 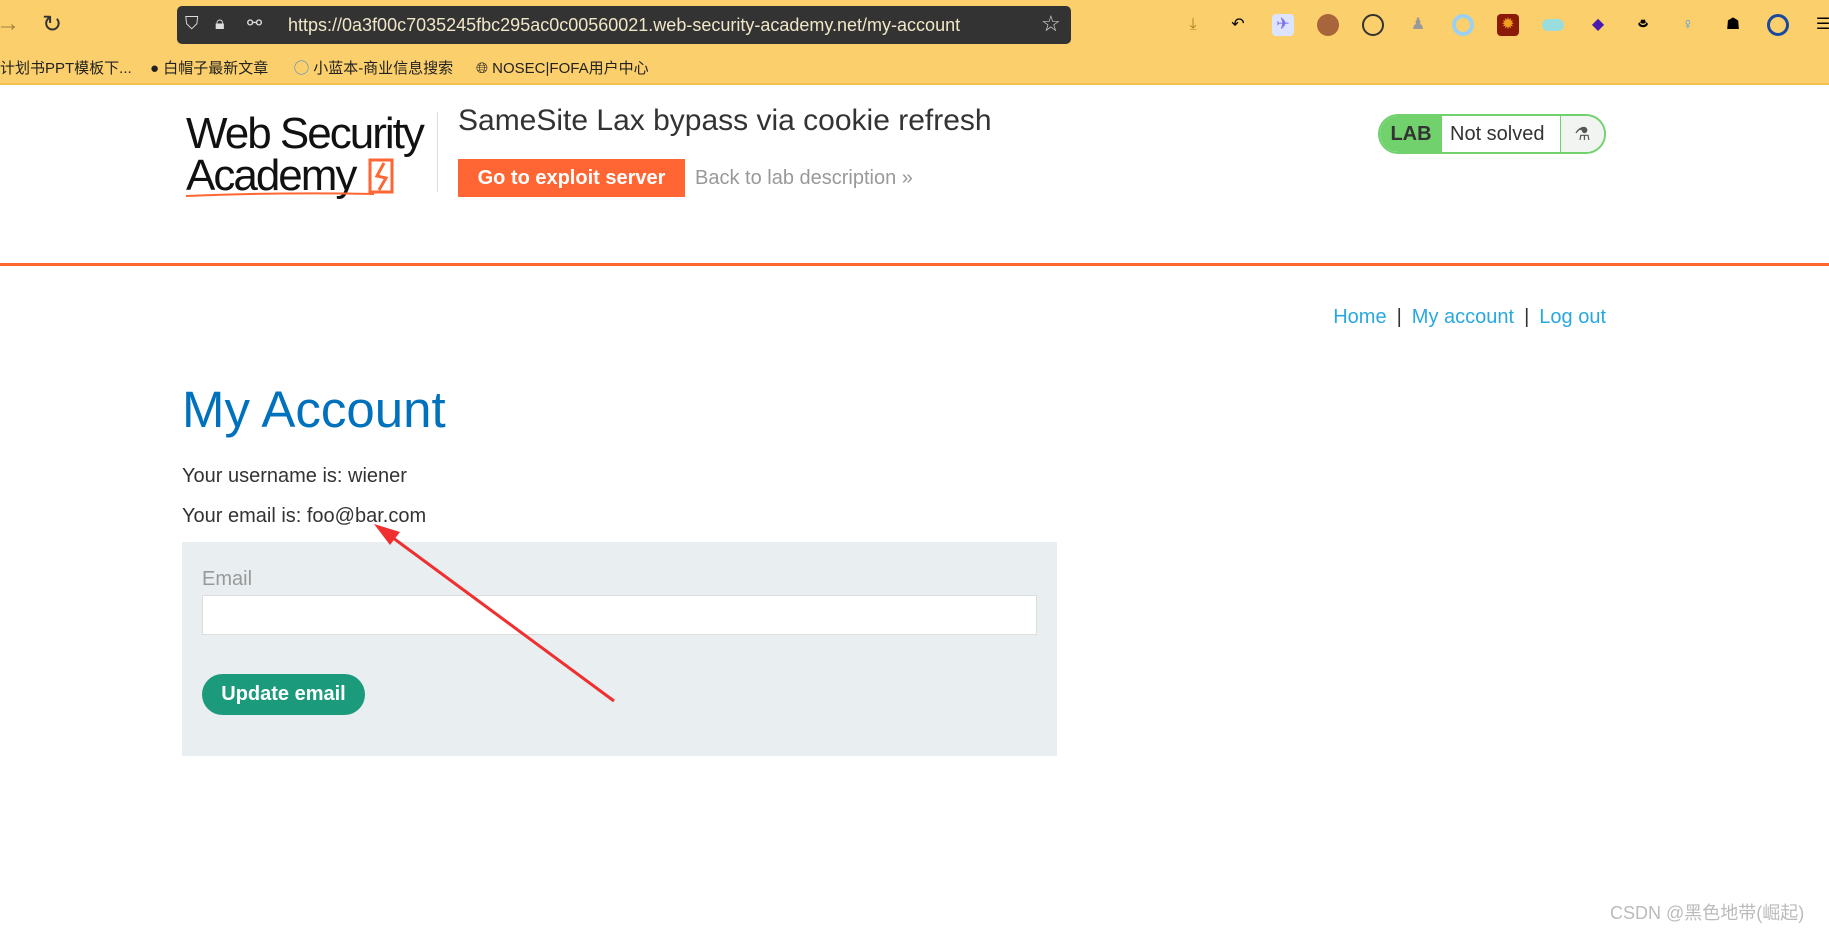 What do you see at coordinates (1707, 913) in the screenshot?
I see `watermark: CSDN @黑色地带(崛起)` at bounding box center [1707, 913].